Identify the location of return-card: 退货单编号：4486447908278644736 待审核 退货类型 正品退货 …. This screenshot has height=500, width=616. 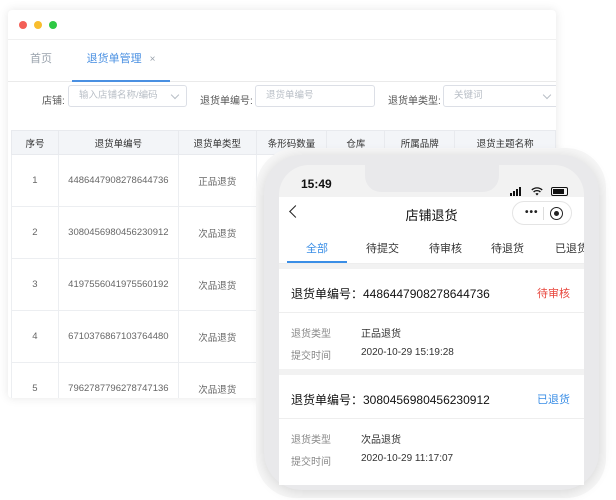
(431, 319).